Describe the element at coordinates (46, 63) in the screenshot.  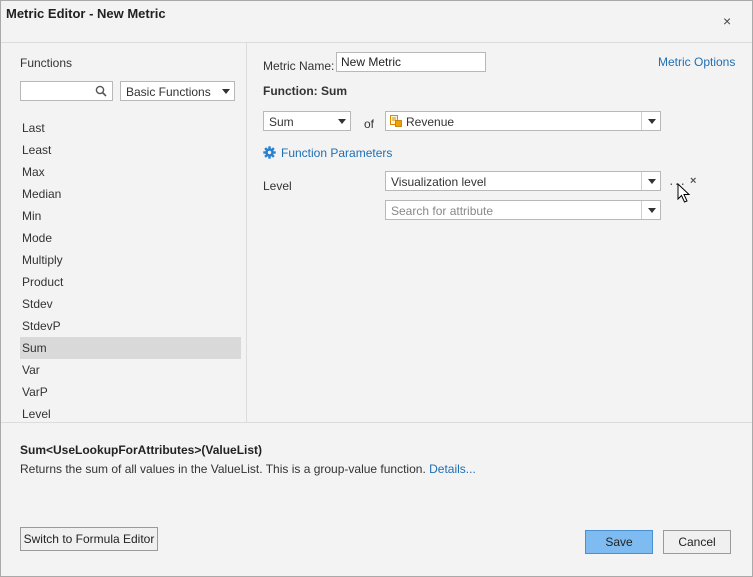
I see `functions-label: Functions` at that location.